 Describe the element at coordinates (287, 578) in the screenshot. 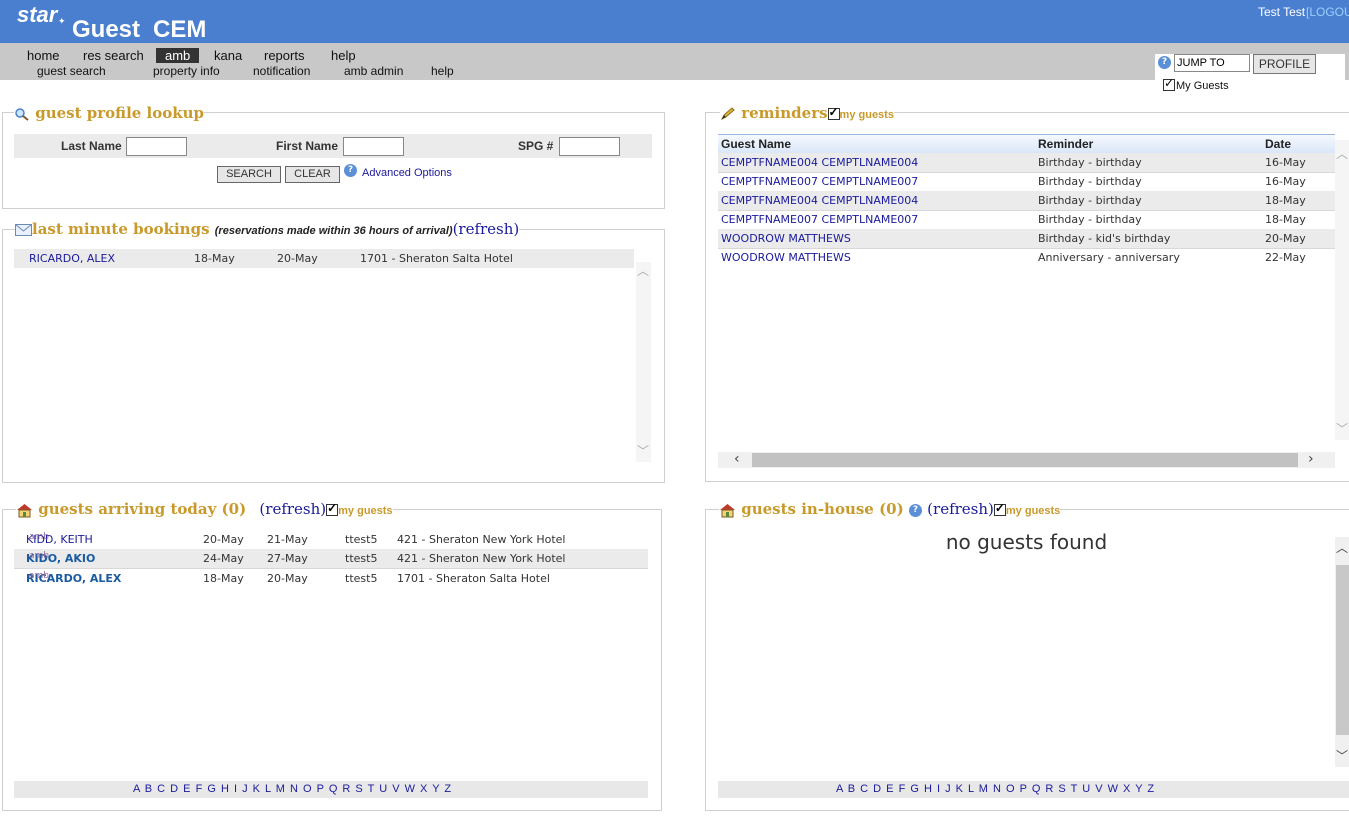

I see `departure-date: 20-May` at that location.